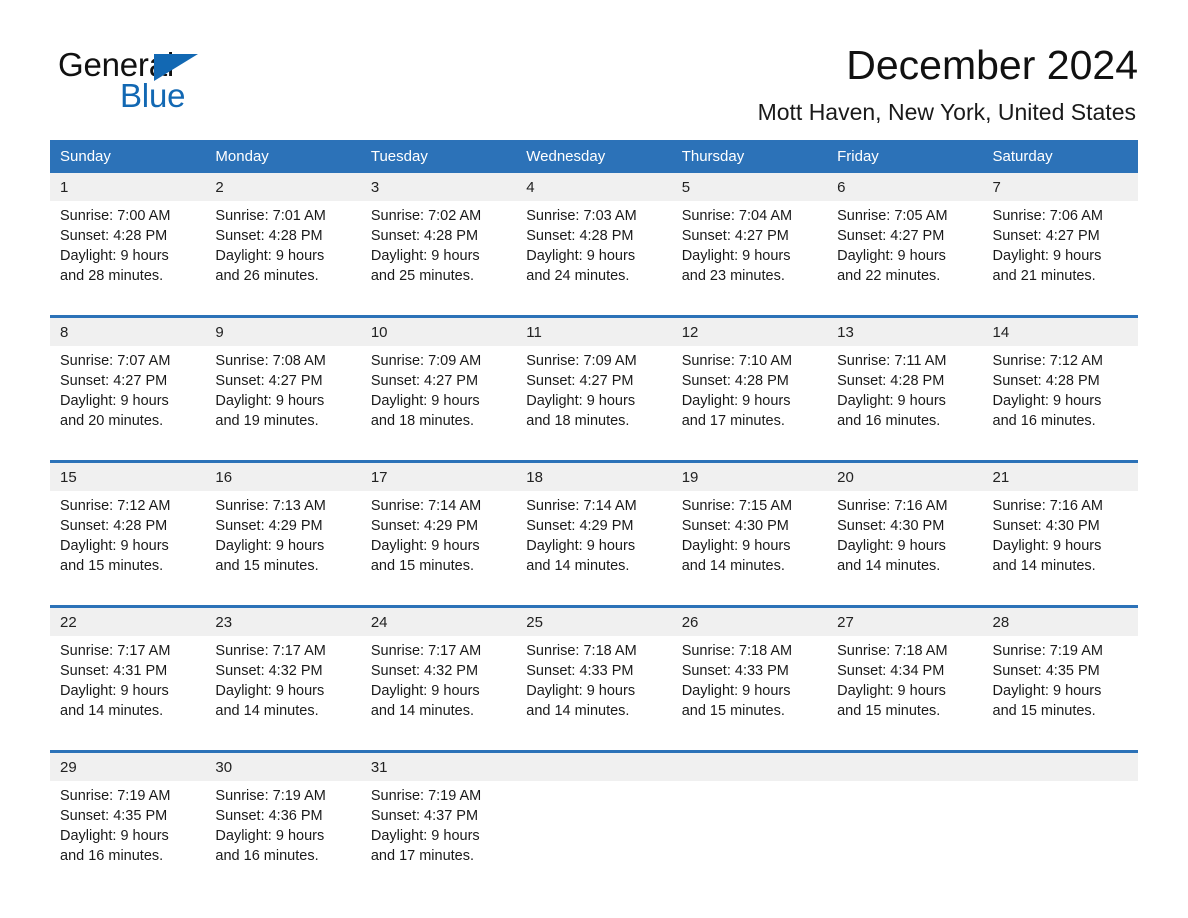 Image resolution: width=1188 pixels, height=918 pixels. I want to click on day-number: 25, so click(594, 620).